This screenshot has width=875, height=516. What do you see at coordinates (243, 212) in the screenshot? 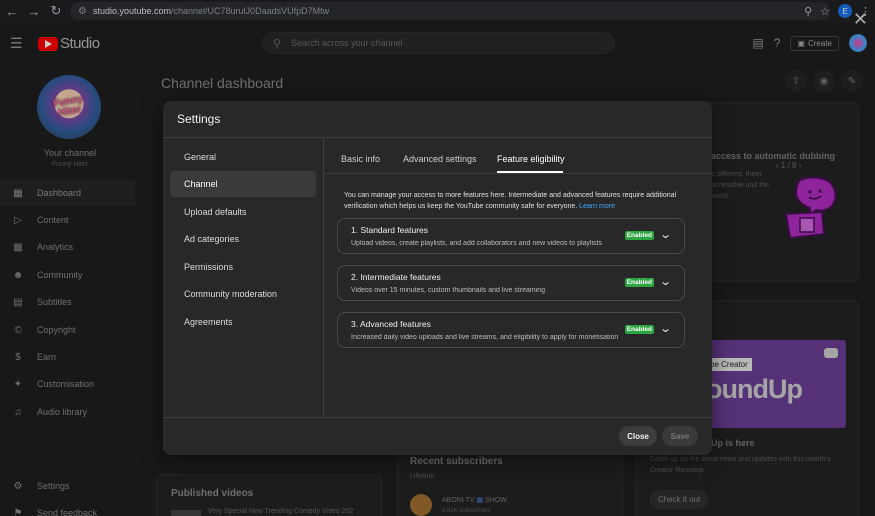
I see `settings-nav-upload-defaults: Upload defaults` at bounding box center [243, 212].